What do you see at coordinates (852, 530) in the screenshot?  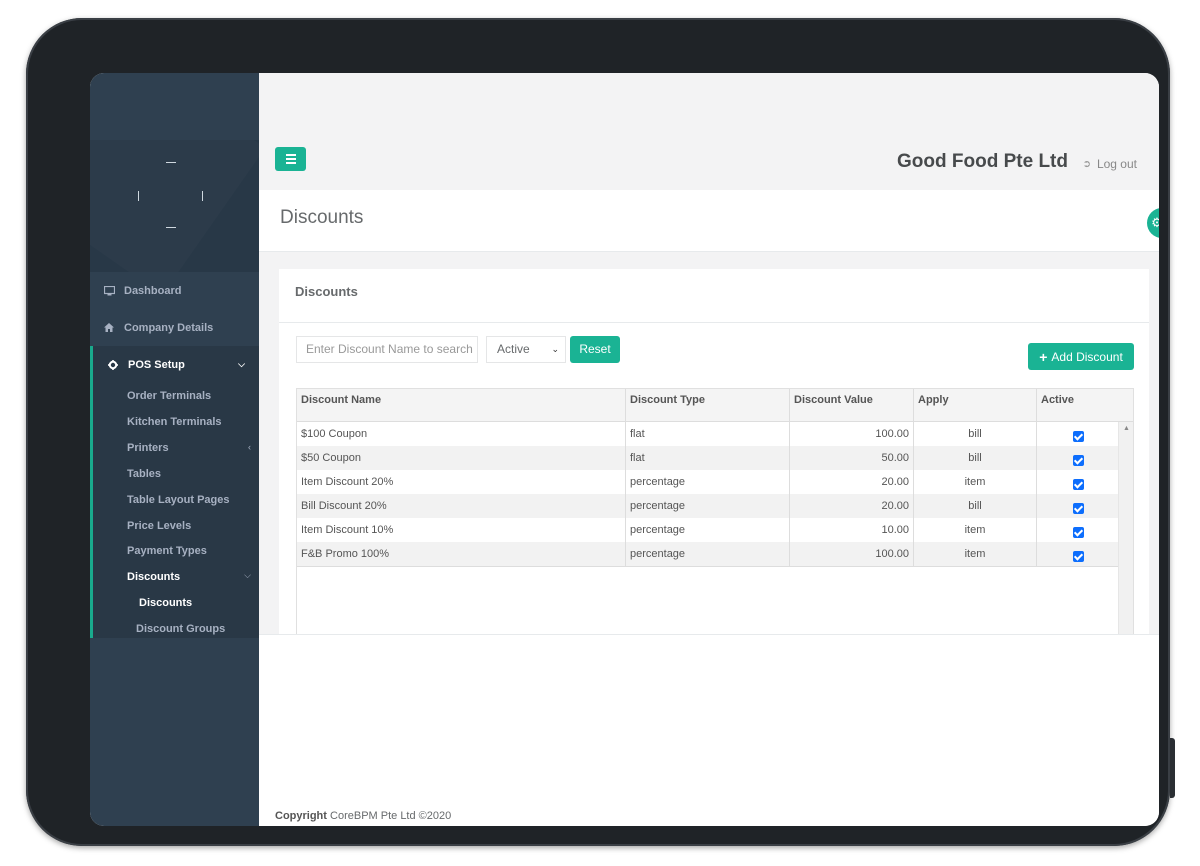 I see `cell-value: 10.00` at bounding box center [852, 530].